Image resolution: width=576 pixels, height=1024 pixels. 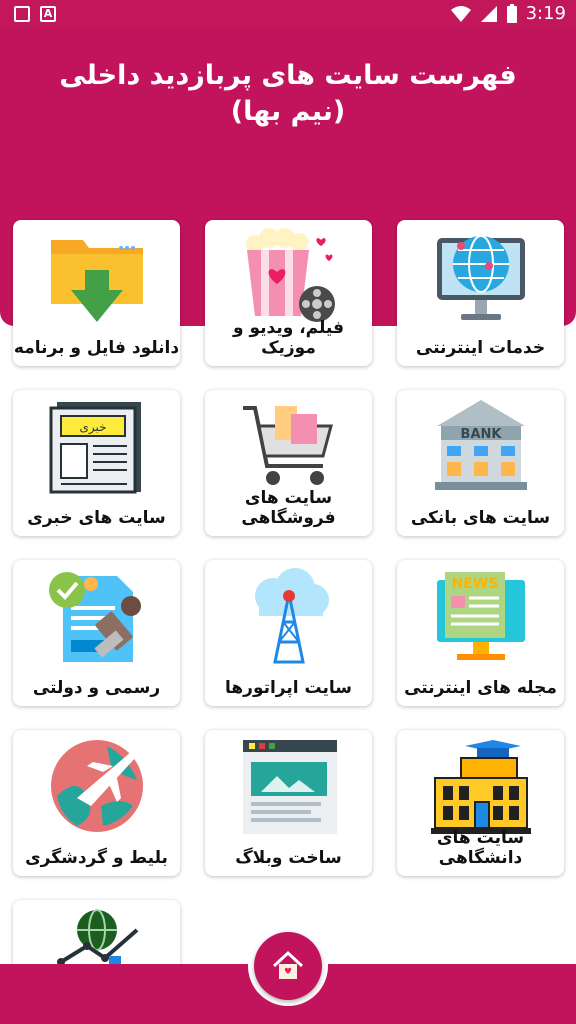 I want to click on battery-icon, so click(x=511, y=13).